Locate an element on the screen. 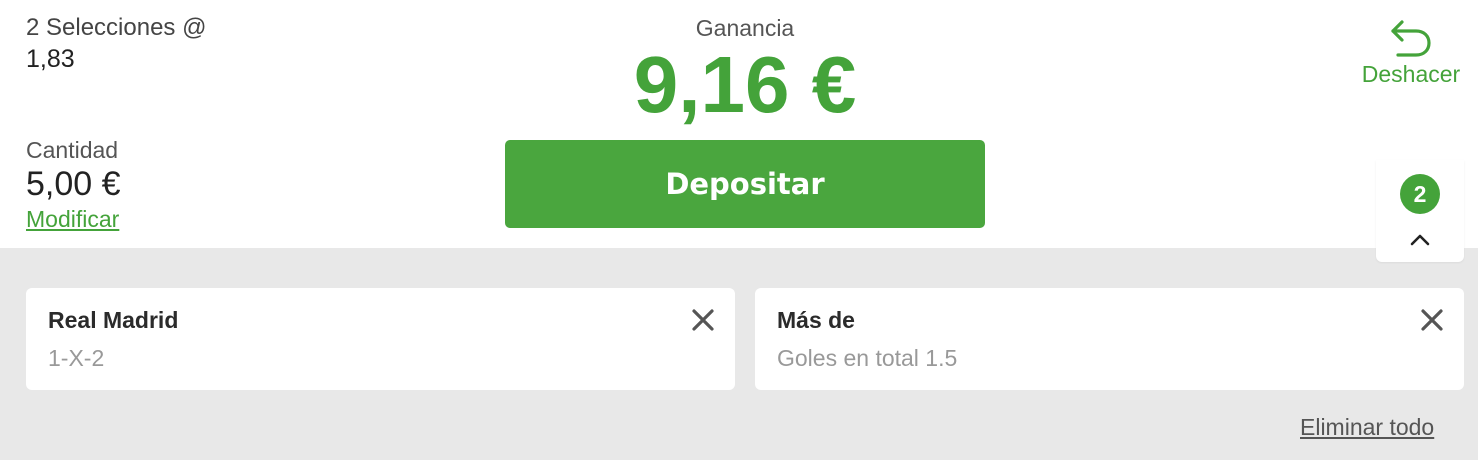 This screenshot has width=1478, height=460. undo-button: Deshacer is located at coordinates (1411, 54).